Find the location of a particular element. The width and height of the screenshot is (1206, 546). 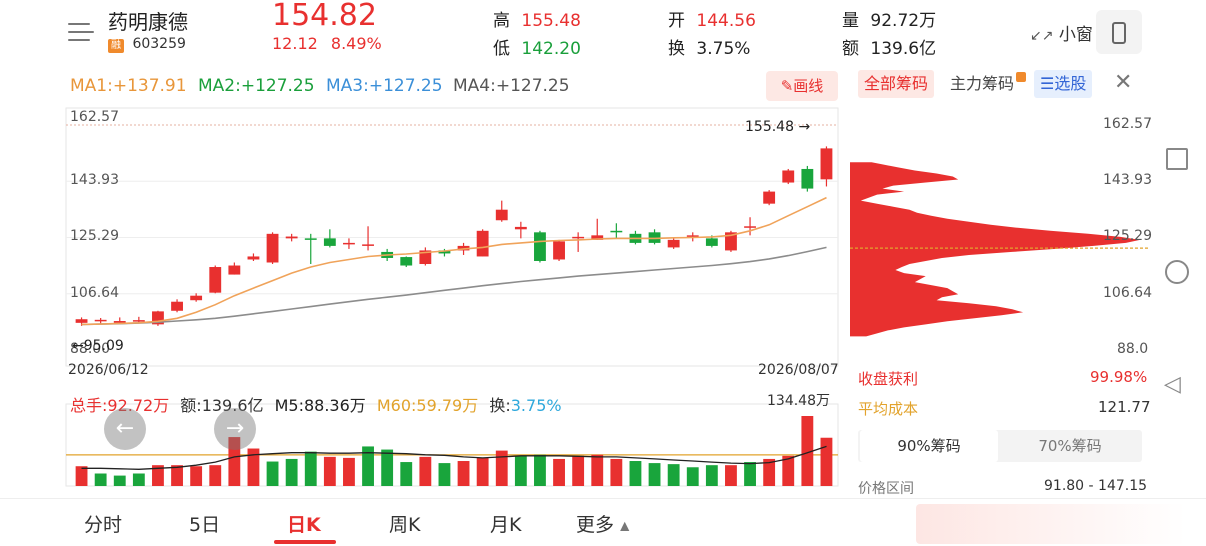

seg-70-chips: 70%筹码 is located at coordinates (1070, 446).